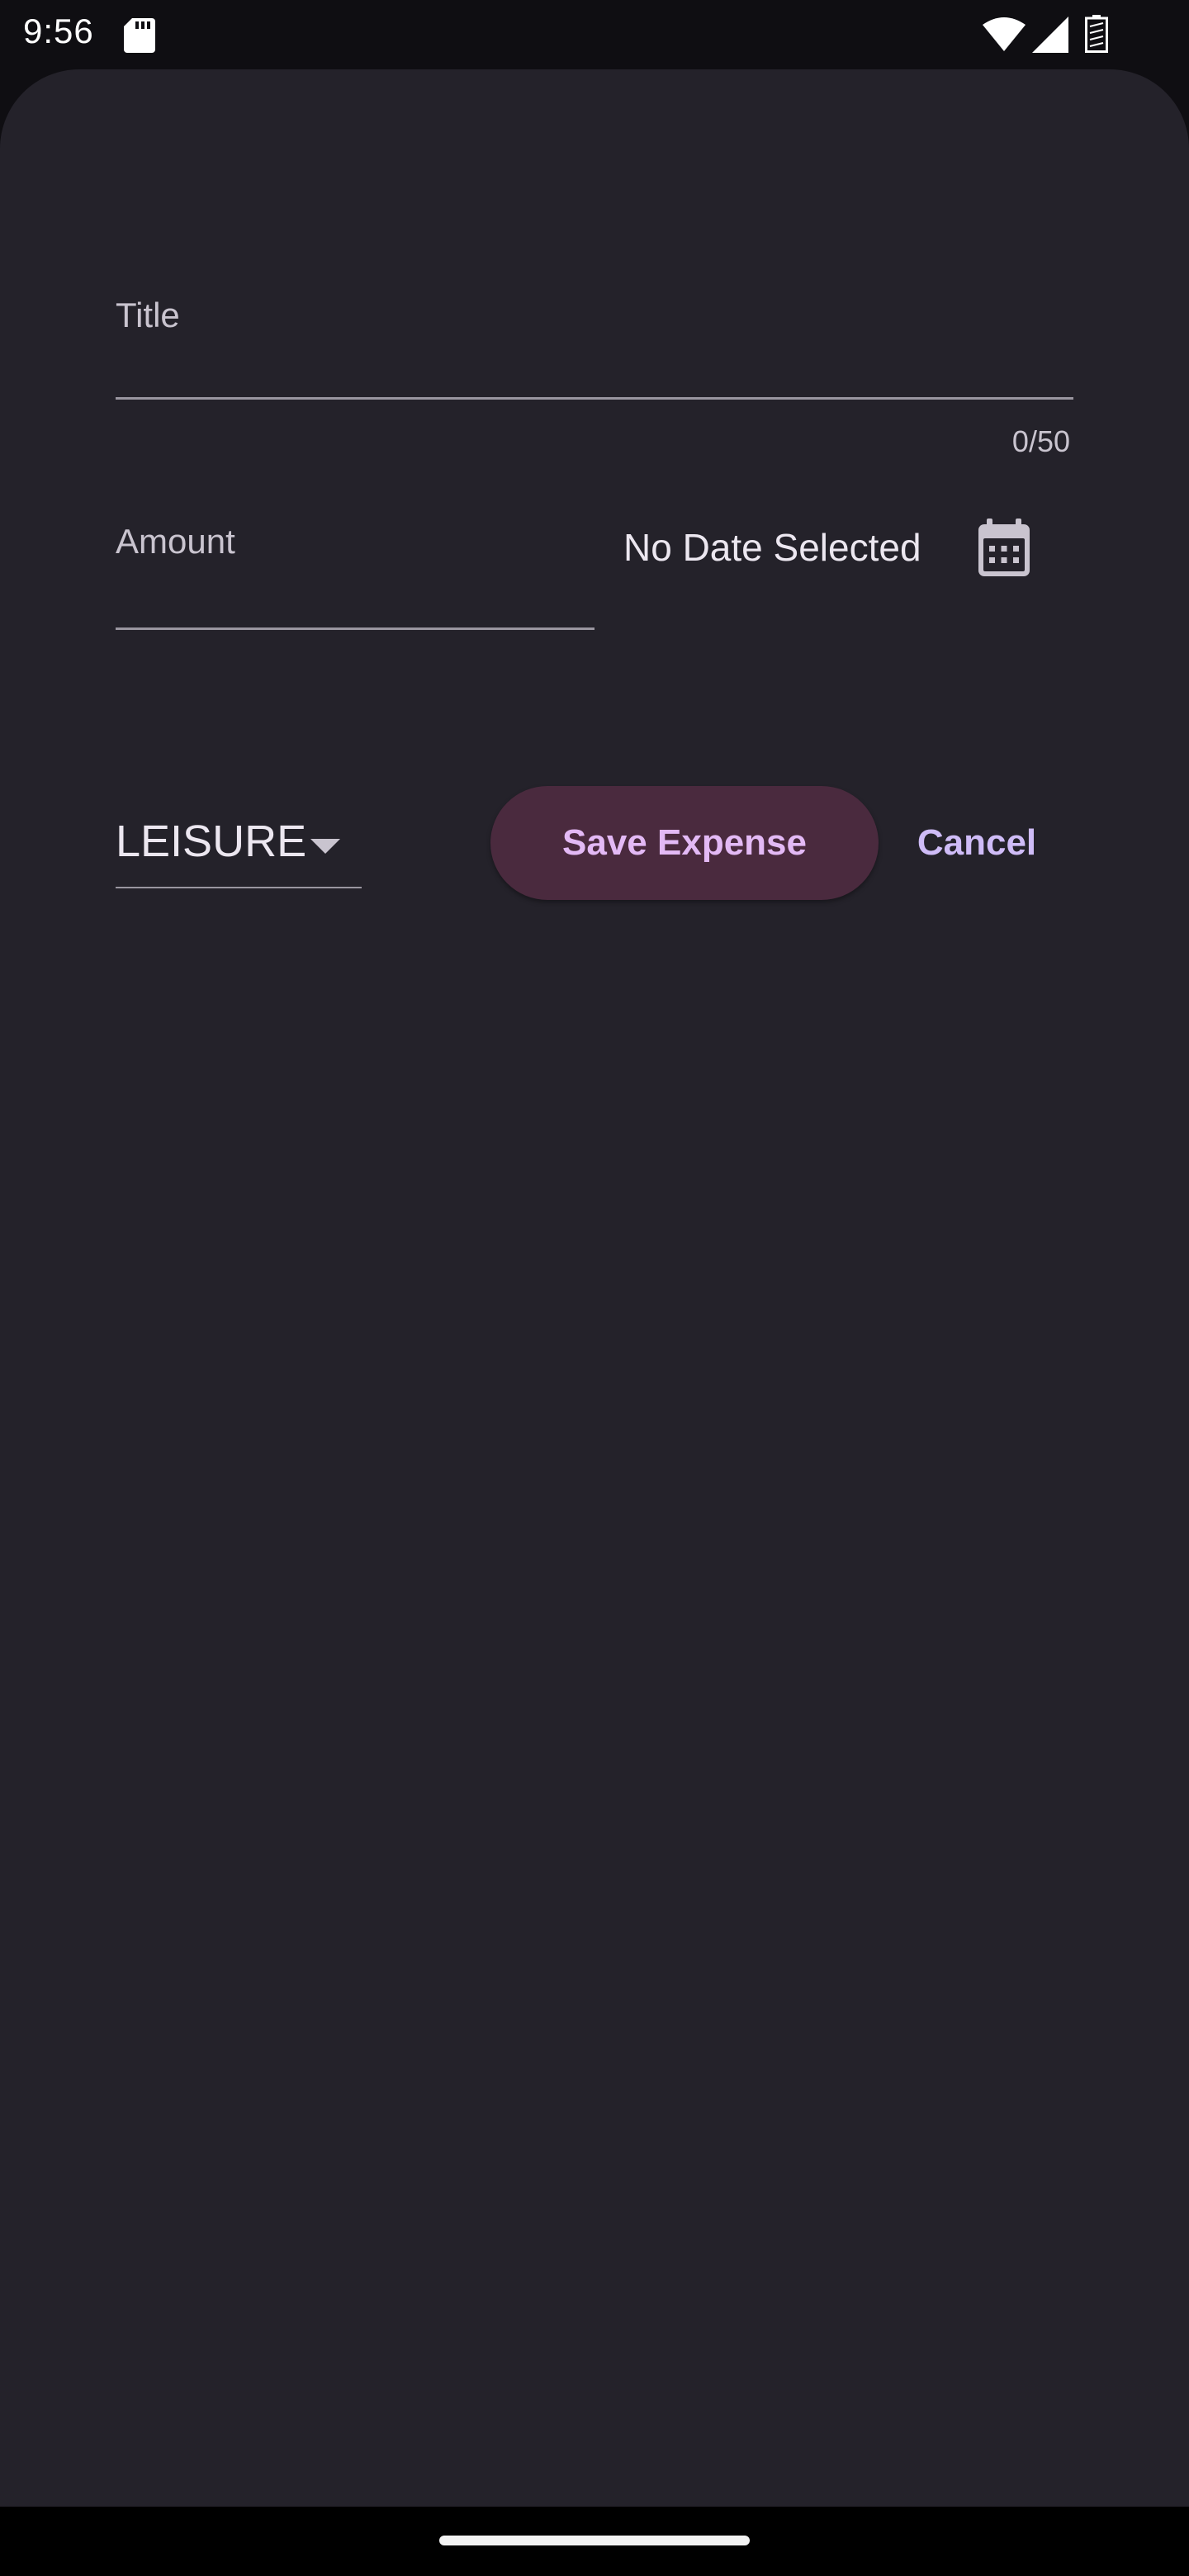  I want to click on amount-field-label: Amount, so click(175, 541).